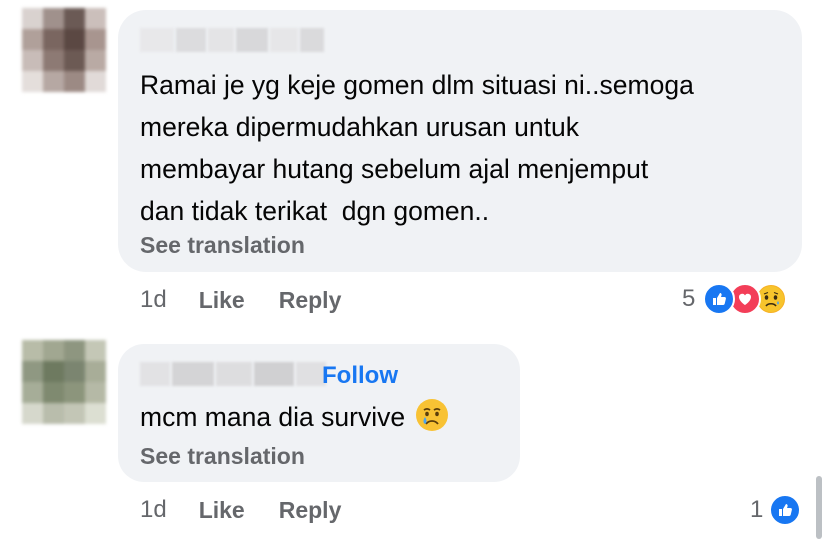 This screenshot has width=828, height=539. Describe the element at coordinates (360, 376) in the screenshot. I see `follow-button: Follow` at that location.